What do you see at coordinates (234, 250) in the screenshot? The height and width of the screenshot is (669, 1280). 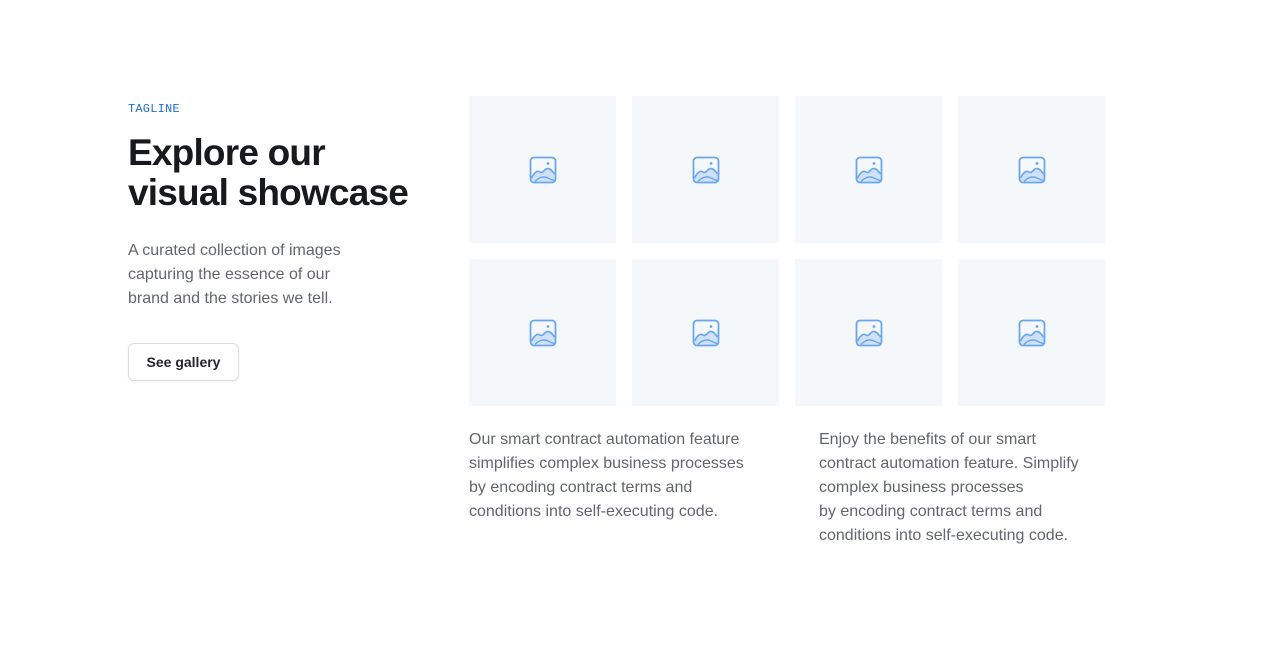 I see `hero-description-line: A curated collection of images` at bounding box center [234, 250].